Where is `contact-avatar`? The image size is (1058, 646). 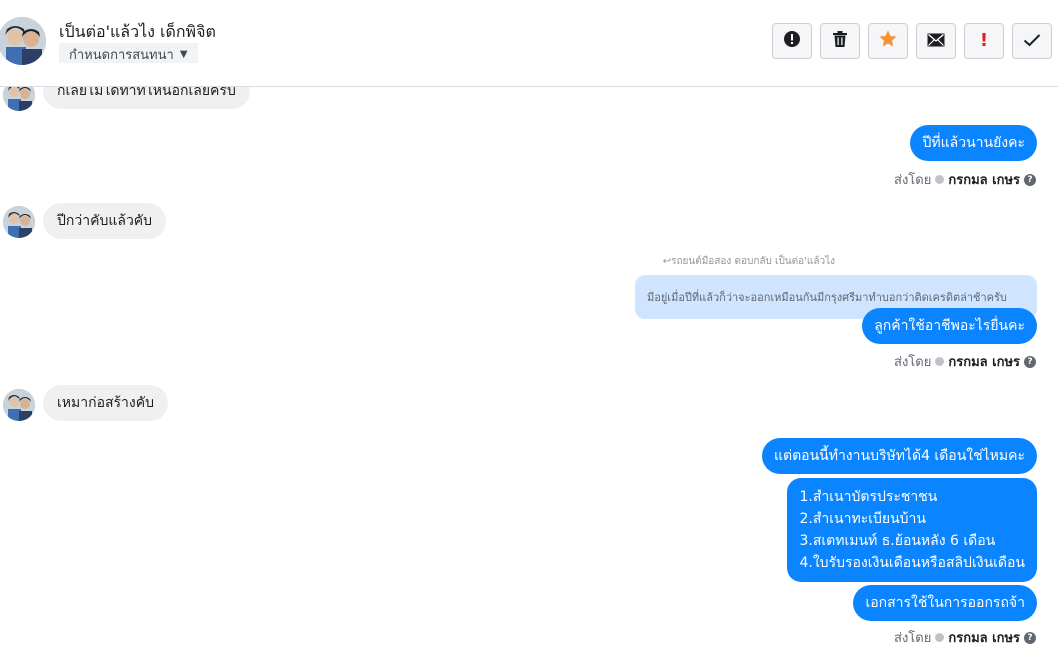 contact-avatar is located at coordinates (23, 41).